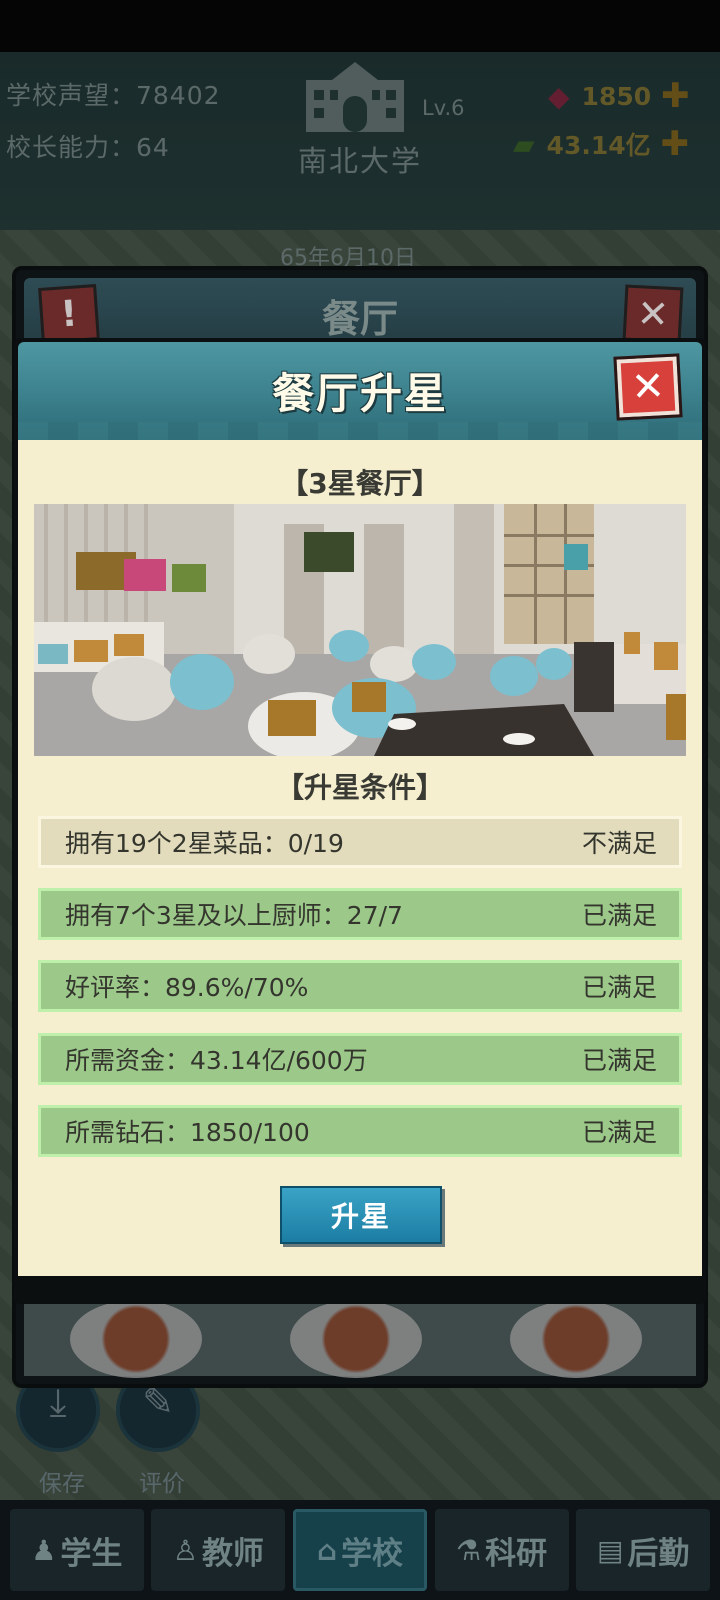  Describe the element at coordinates (91, 1553) in the screenshot. I see `tab-label: 学生` at that location.